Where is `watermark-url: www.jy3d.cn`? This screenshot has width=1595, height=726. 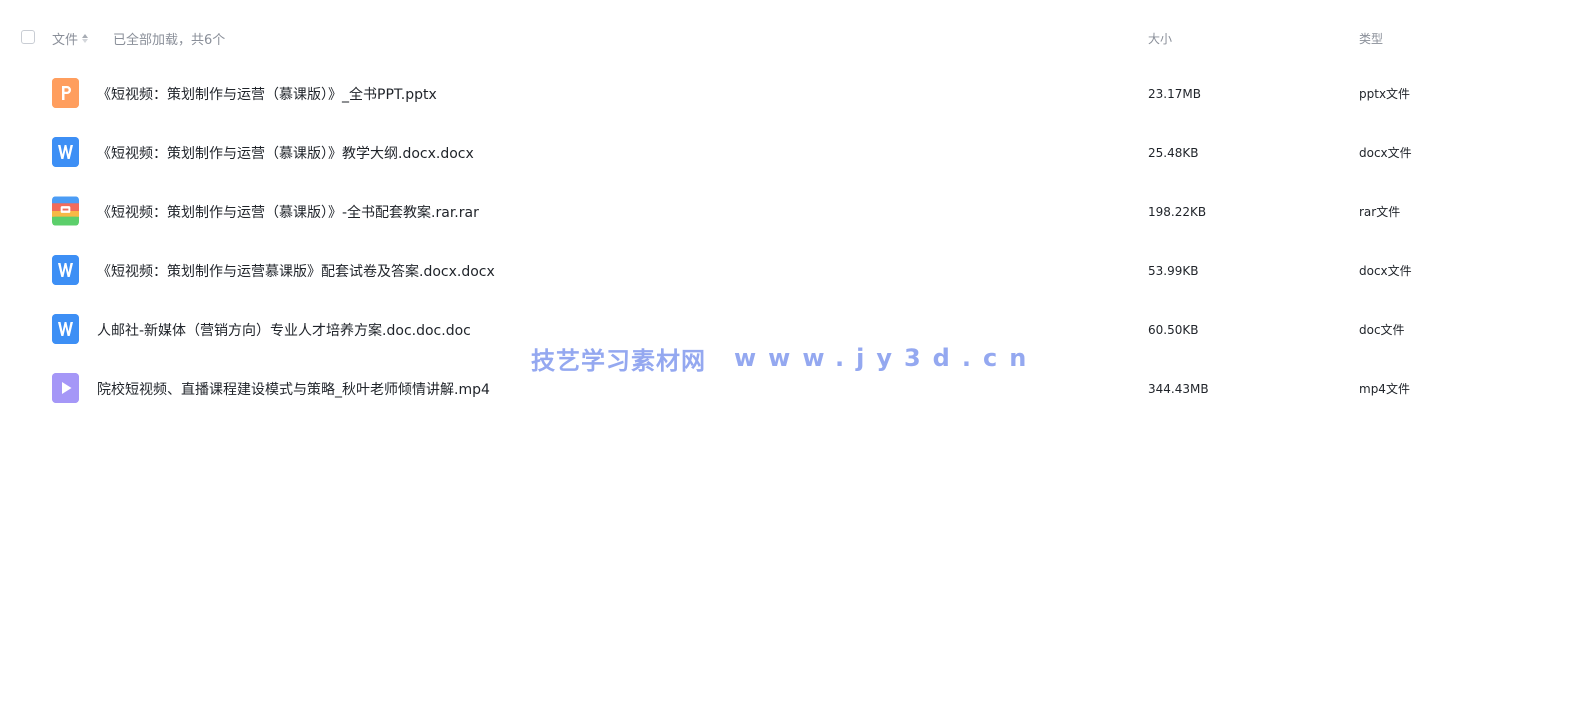
watermark-url: www.jy3d.cn is located at coordinates (886, 358).